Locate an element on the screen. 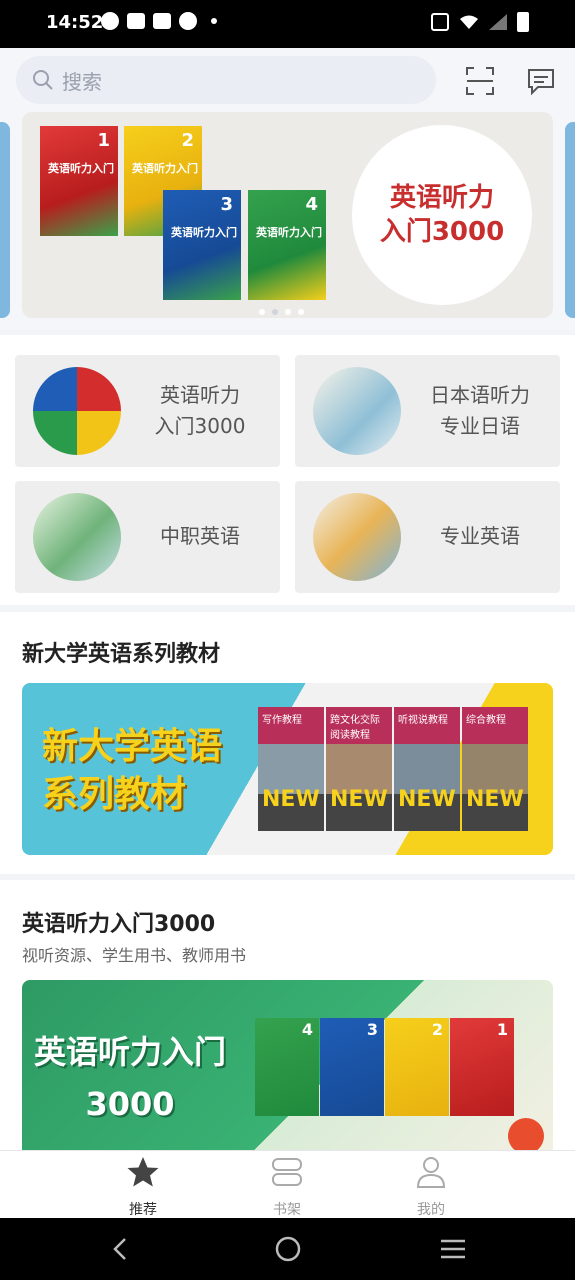  home-icon is located at coordinates (288, 1249).